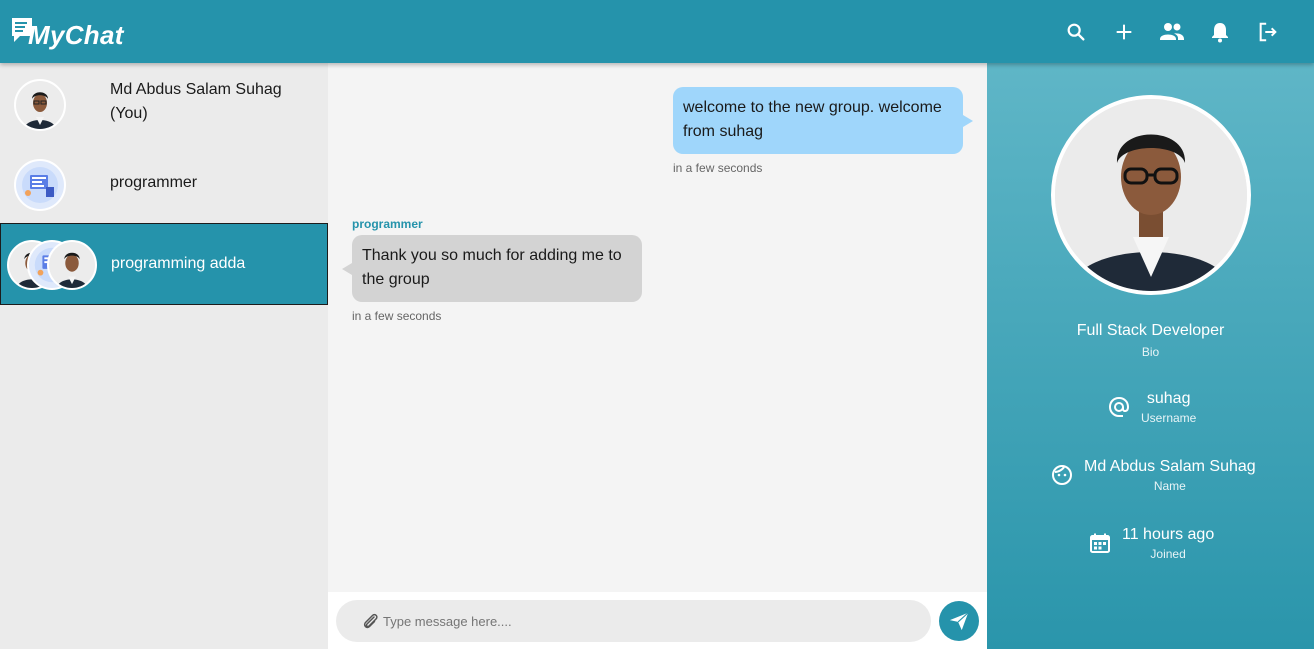  What do you see at coordinates (1168, 534) in the screenshot?
I see `profile-joined: 11 hours ago` at bounding box center [1168, 534].